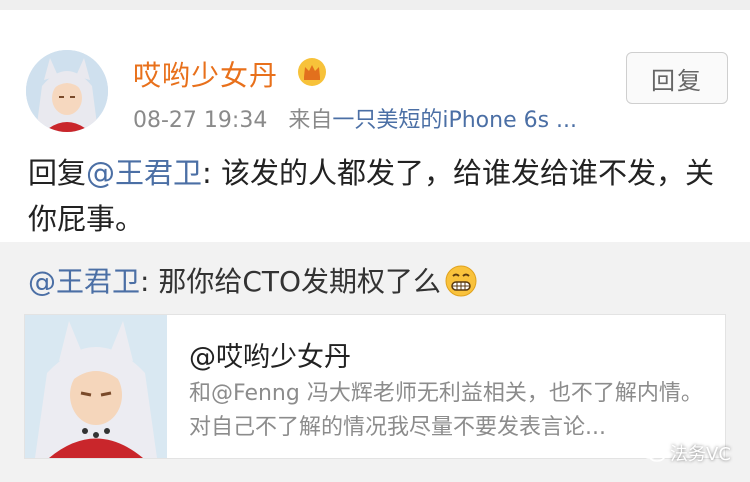 The height and width of the screenshot is (482, 750). Describe the element at coordinates (653, 453) in the screenshot. I see `wechat-icon` at that location.